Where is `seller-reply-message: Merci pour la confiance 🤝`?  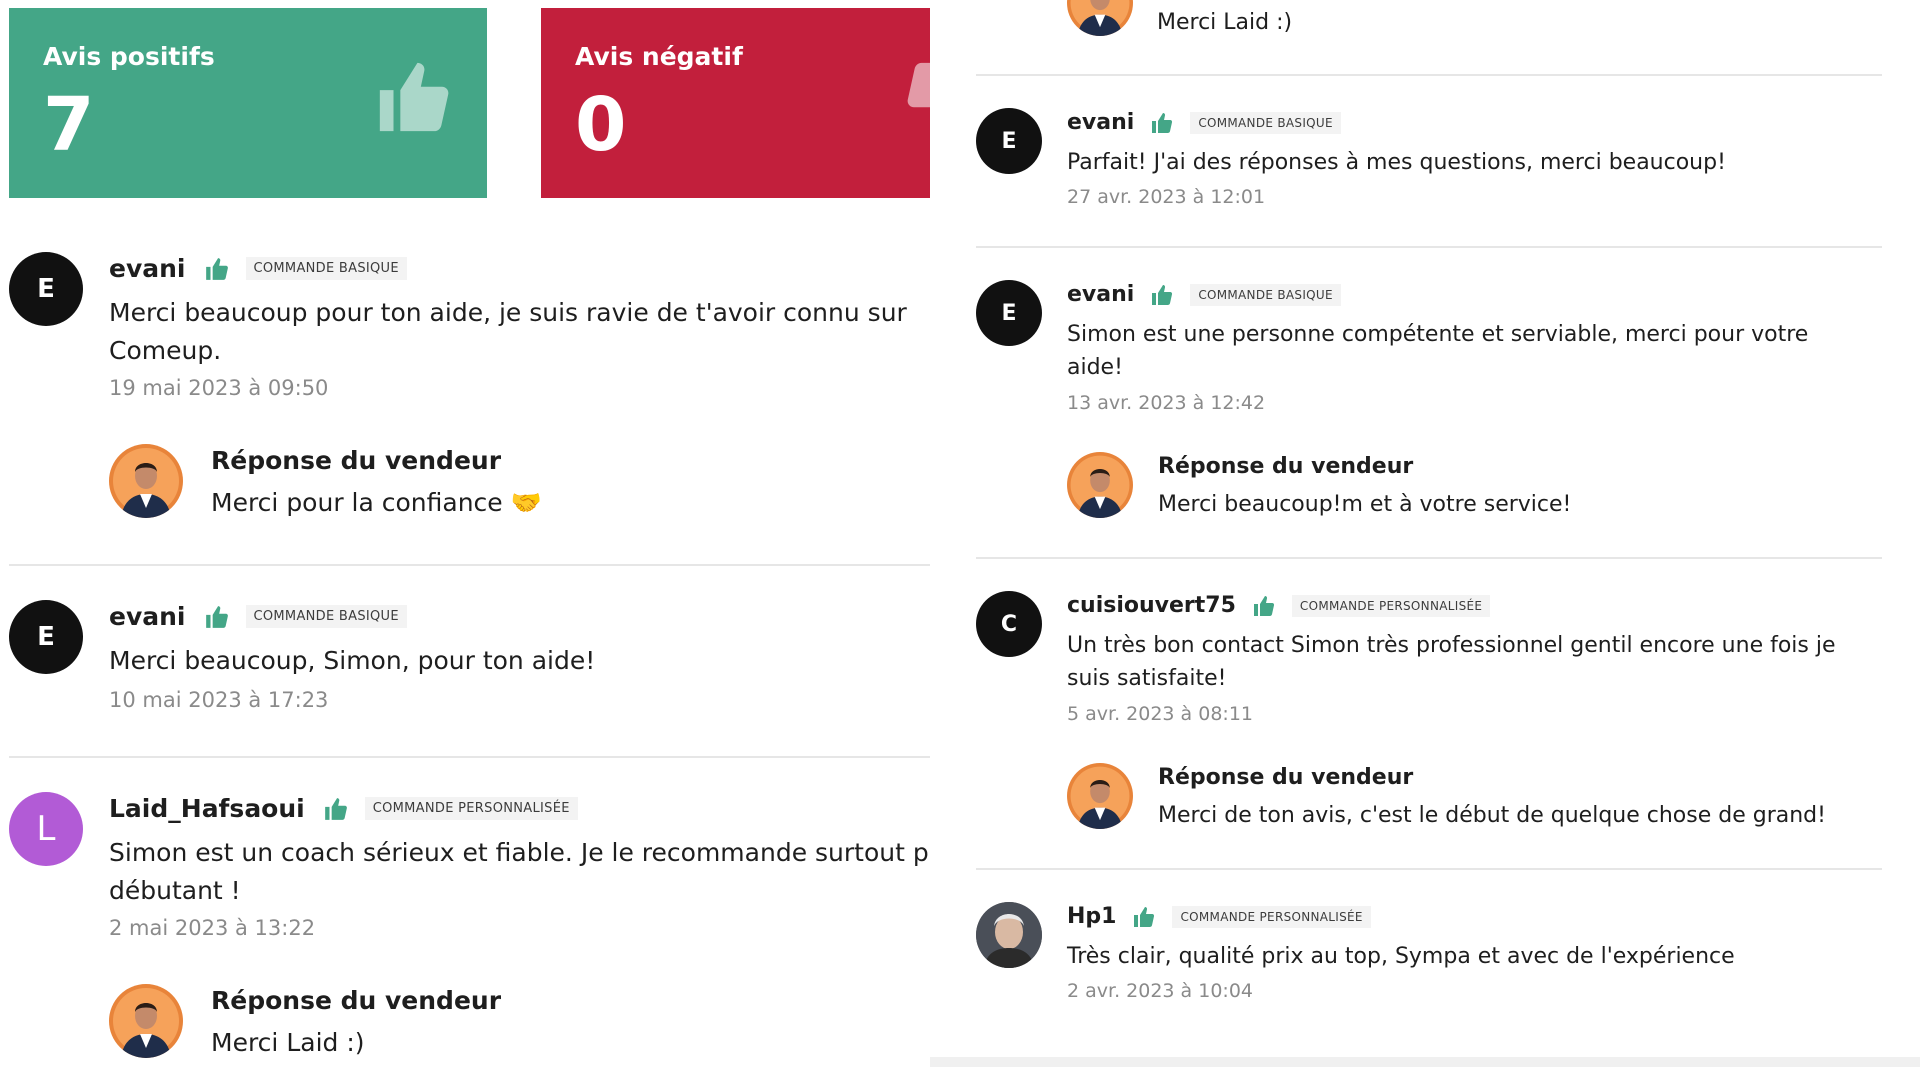 seller-reply-message: Merci pour la confiance 🤝 is located at coordinates (376, 502).